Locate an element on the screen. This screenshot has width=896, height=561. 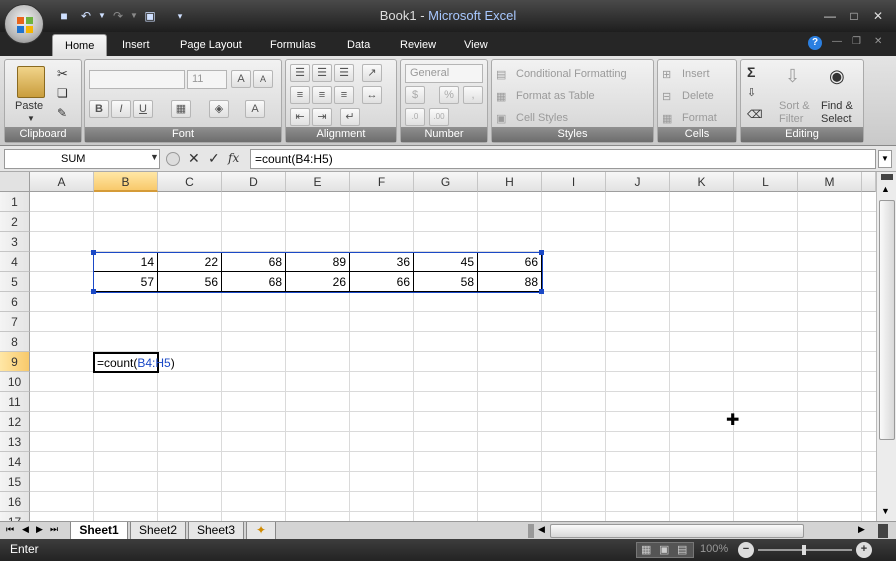
paste-icon is located at coordinates (31, 82).